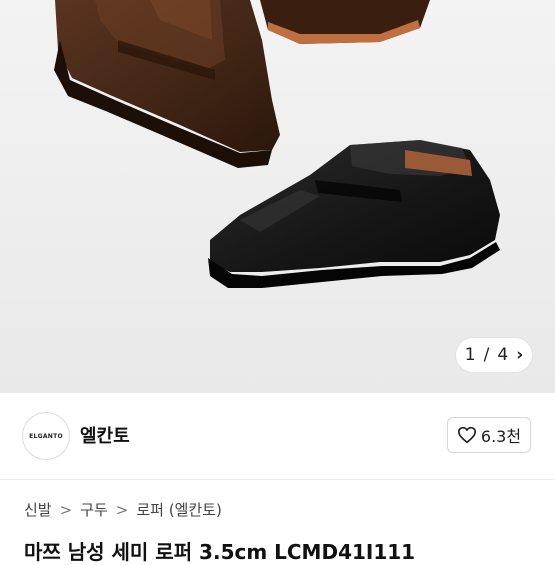 The height and width of the screenshot is (565, 555). What do you see at coordinates (501, 436) in the screenshot?
I see `favorite-count: 6.3천` at bounding box center [501, 436].